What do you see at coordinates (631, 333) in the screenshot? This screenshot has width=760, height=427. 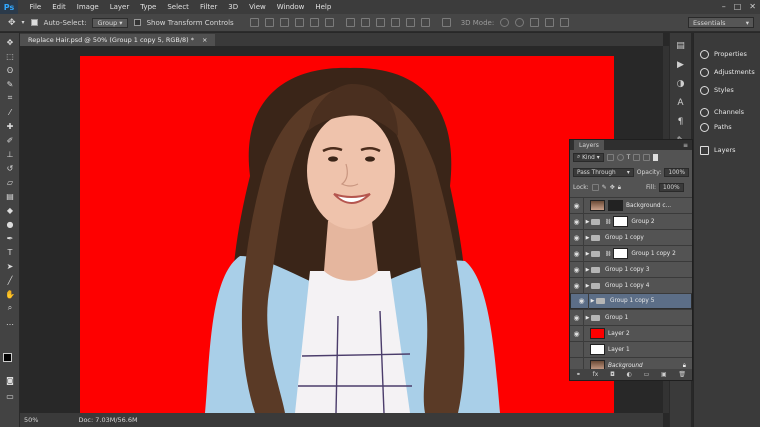 I see `layer-row: ◉ Layer 2` at bounding box center [631, 333].